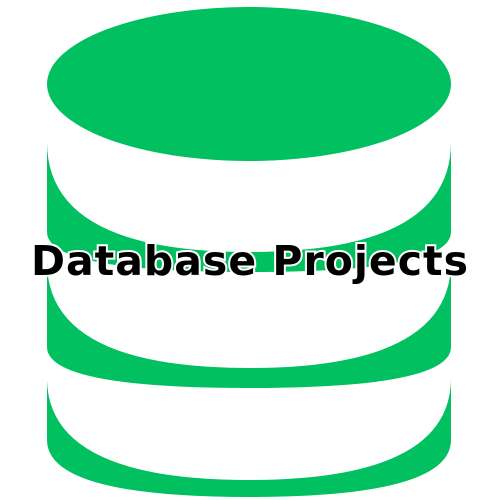  I want to click on slot-2-right, so click(397, 316).